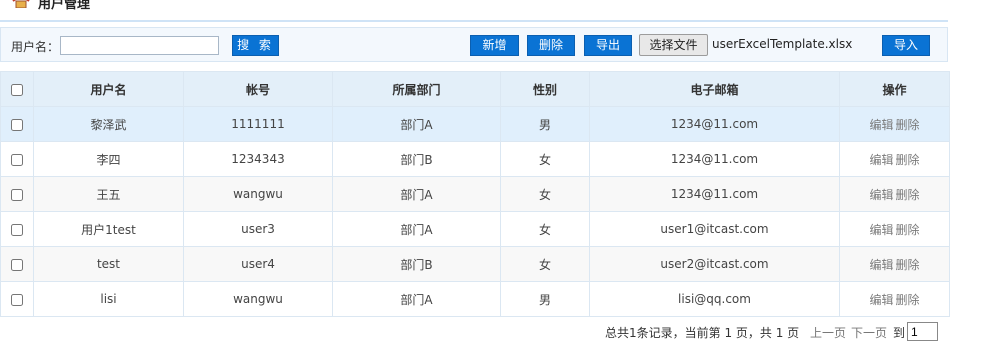 This screenshot has height=358, width=984. What do you see at coordinates (545, 89) in the screenshot?
I see `column-header-gender: 性别` at bounding box center [545, 89].